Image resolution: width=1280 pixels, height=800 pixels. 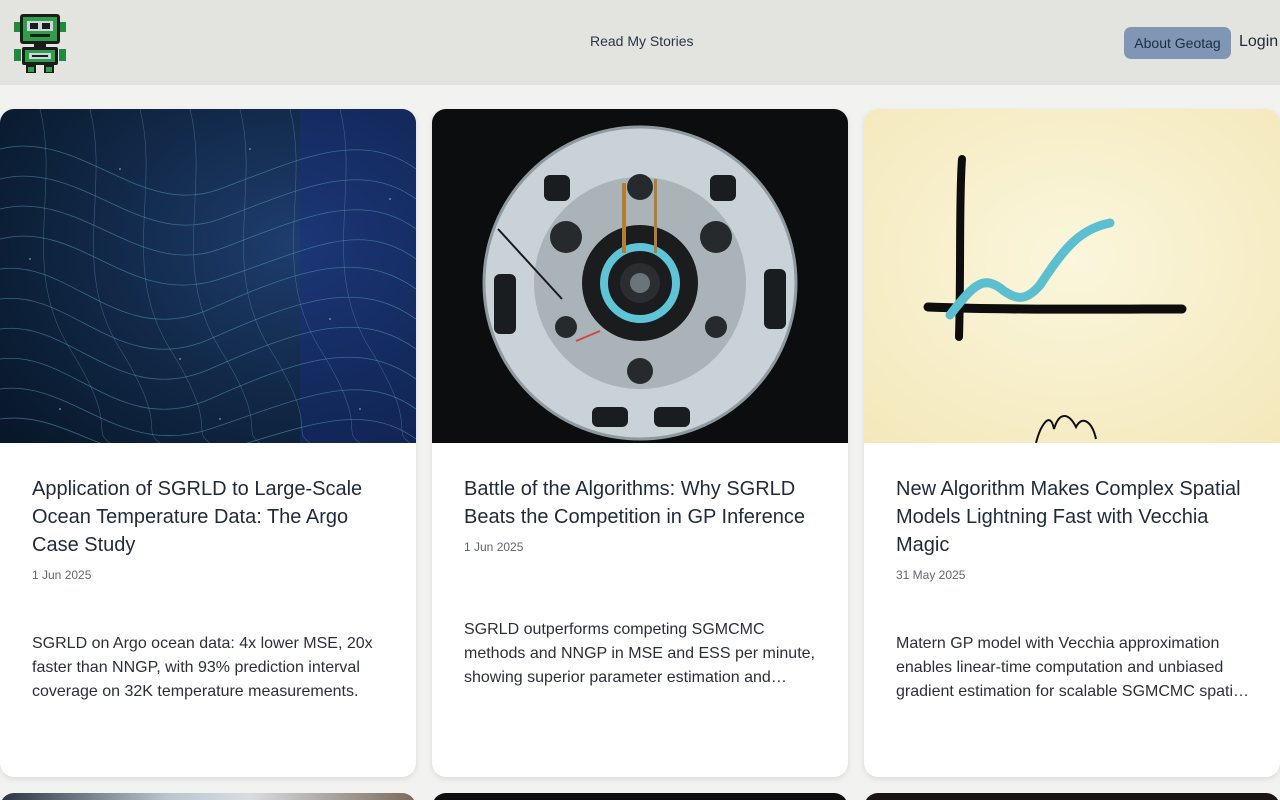 What do you see at coordinates (1258, 42) in the screenshot?
I see `login-link: Login` at bounding box center [1258, 42].